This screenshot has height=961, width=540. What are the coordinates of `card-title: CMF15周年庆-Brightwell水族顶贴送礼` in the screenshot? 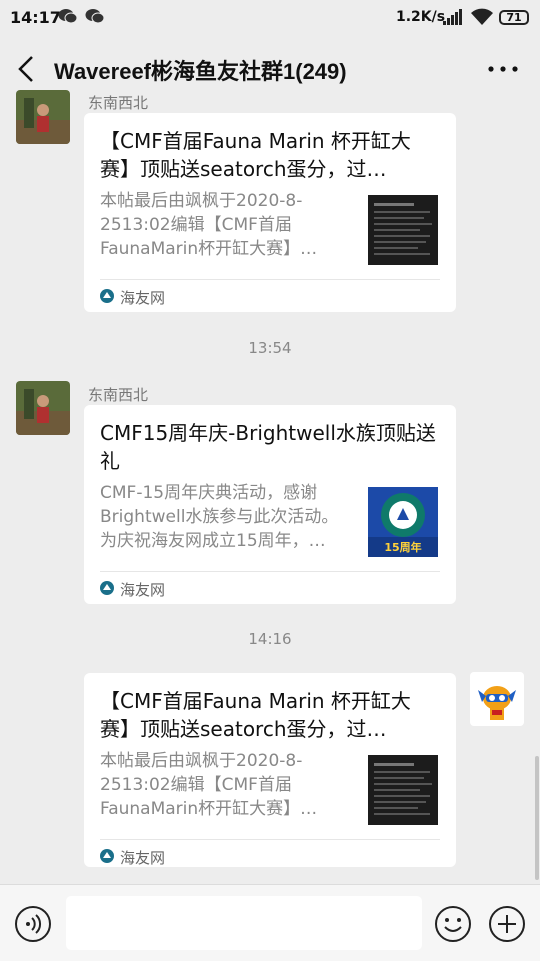 It's located at (268, 447).